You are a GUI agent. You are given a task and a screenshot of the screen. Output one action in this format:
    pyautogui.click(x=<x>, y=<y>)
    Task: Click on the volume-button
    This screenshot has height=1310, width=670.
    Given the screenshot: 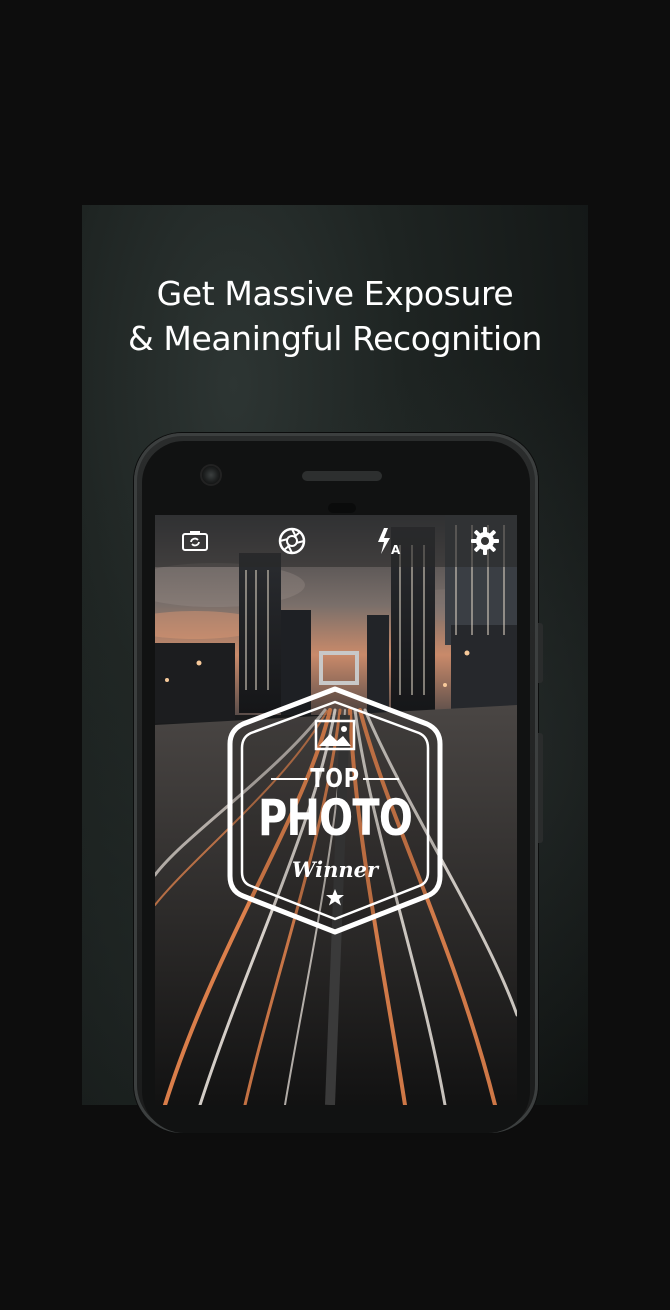 What is the action you would take?
    pyautogui.click(x=540, y=653)
    